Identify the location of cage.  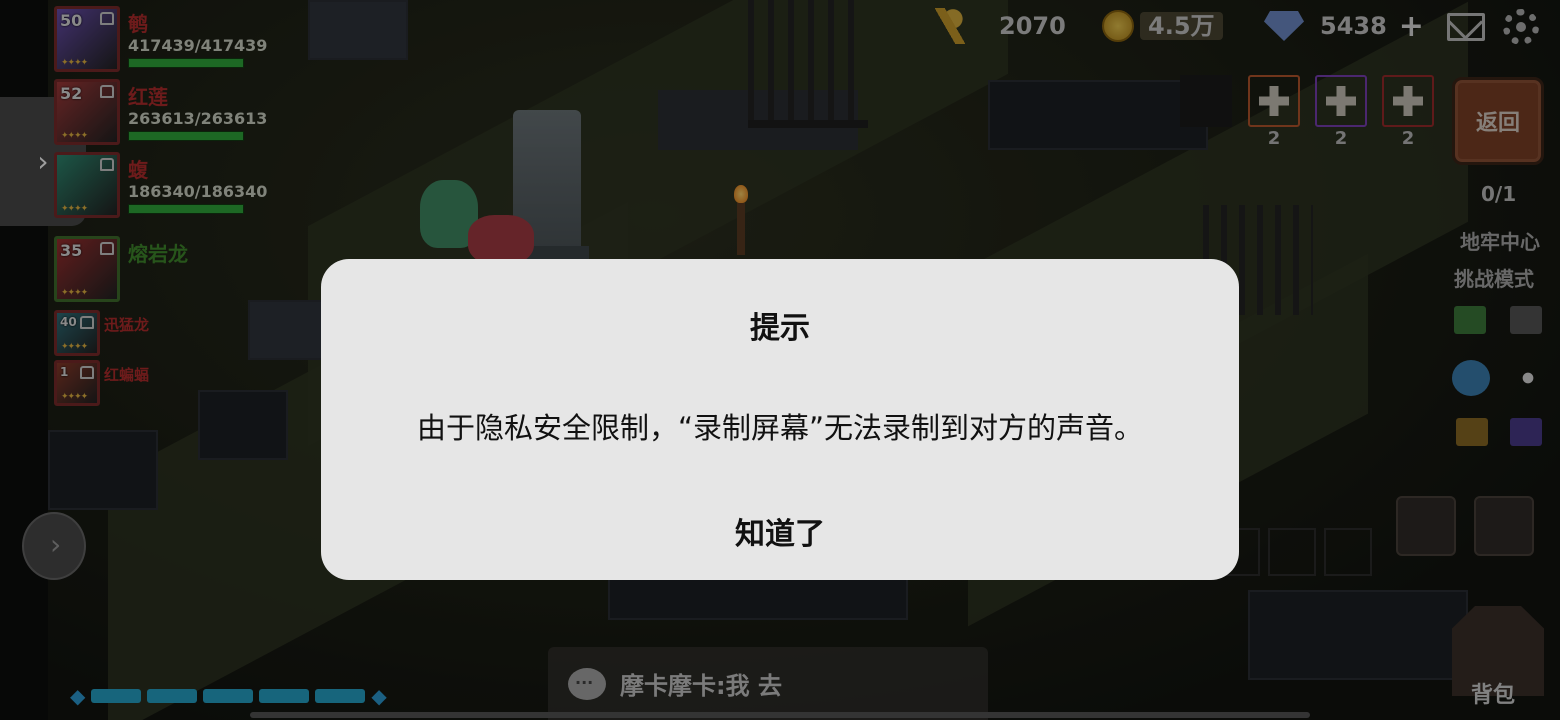
(808, 64).